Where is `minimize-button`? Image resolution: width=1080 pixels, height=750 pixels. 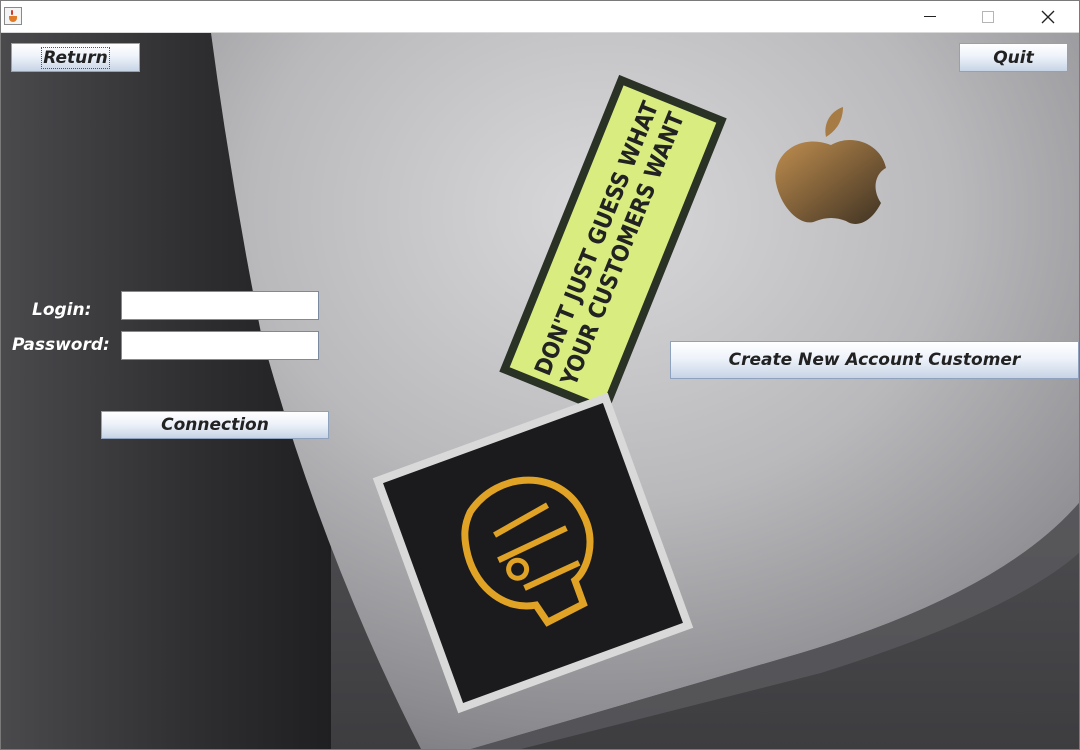 minimize-button is located at coordinates (930, 16).